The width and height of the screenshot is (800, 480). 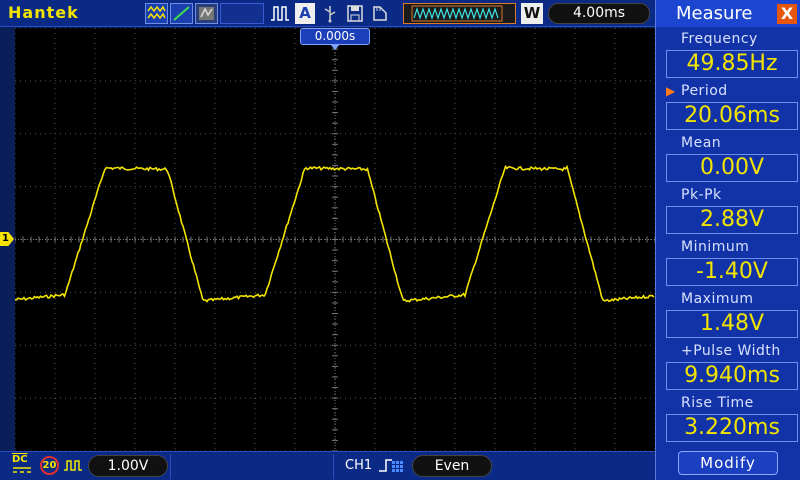 I want to click on window-badge: W, so click(x=532, y=13).